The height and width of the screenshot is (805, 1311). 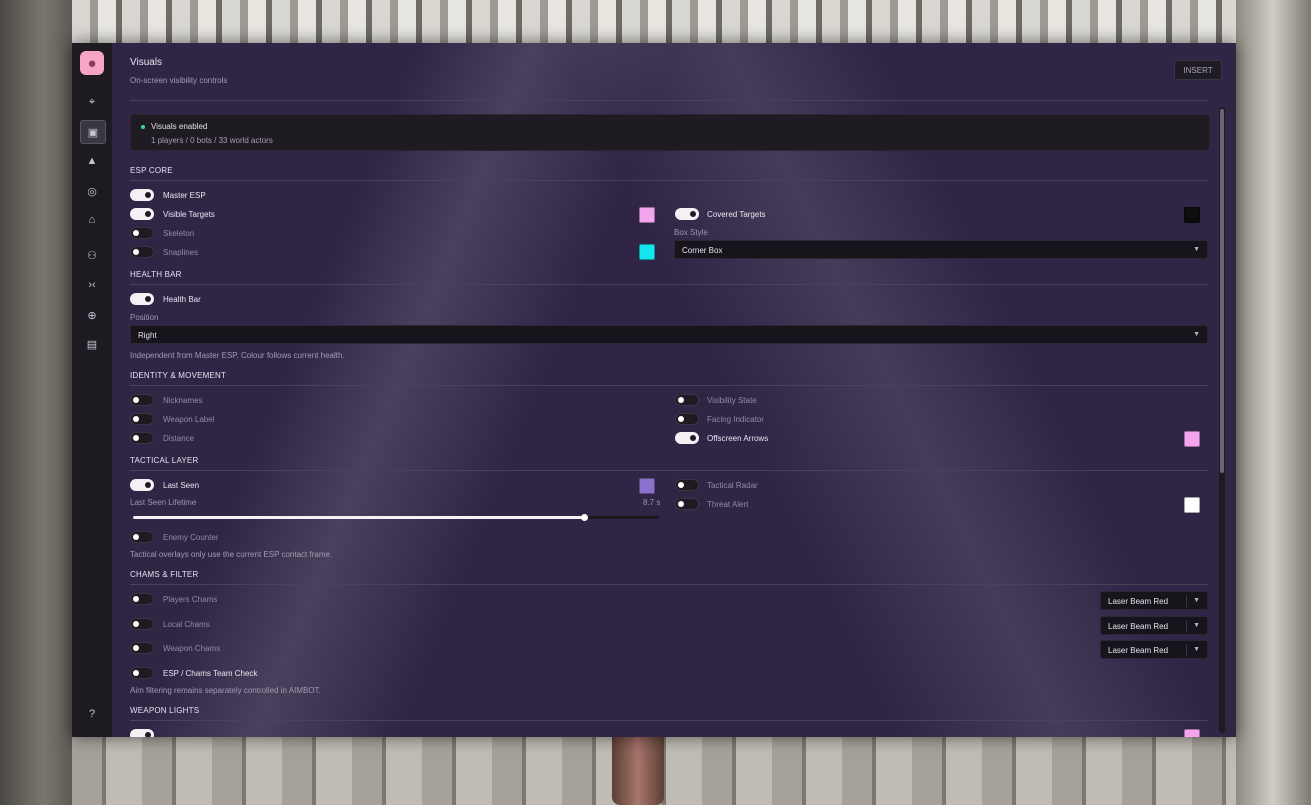 What do you see at coordinates (654, 21) in the screenshot?
I see `game-scene-top` at bounding box center [654, 21].